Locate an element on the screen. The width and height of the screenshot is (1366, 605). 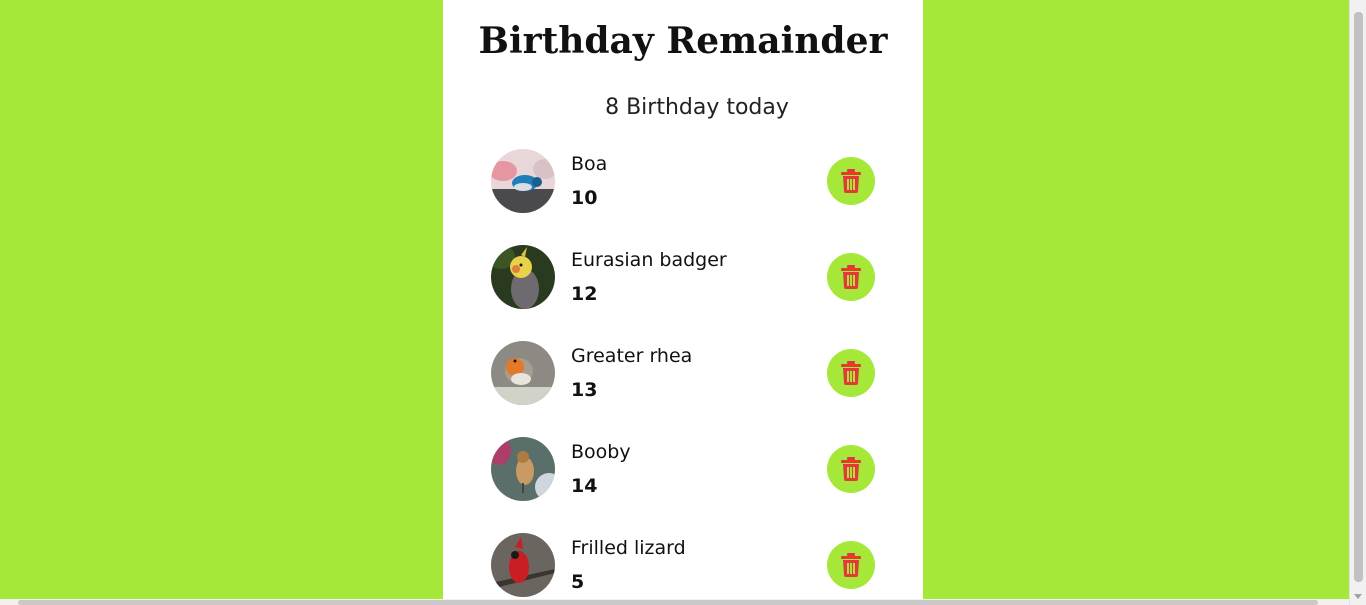
list-item: Greater rhea 13 is located at coordinates (683, 389).